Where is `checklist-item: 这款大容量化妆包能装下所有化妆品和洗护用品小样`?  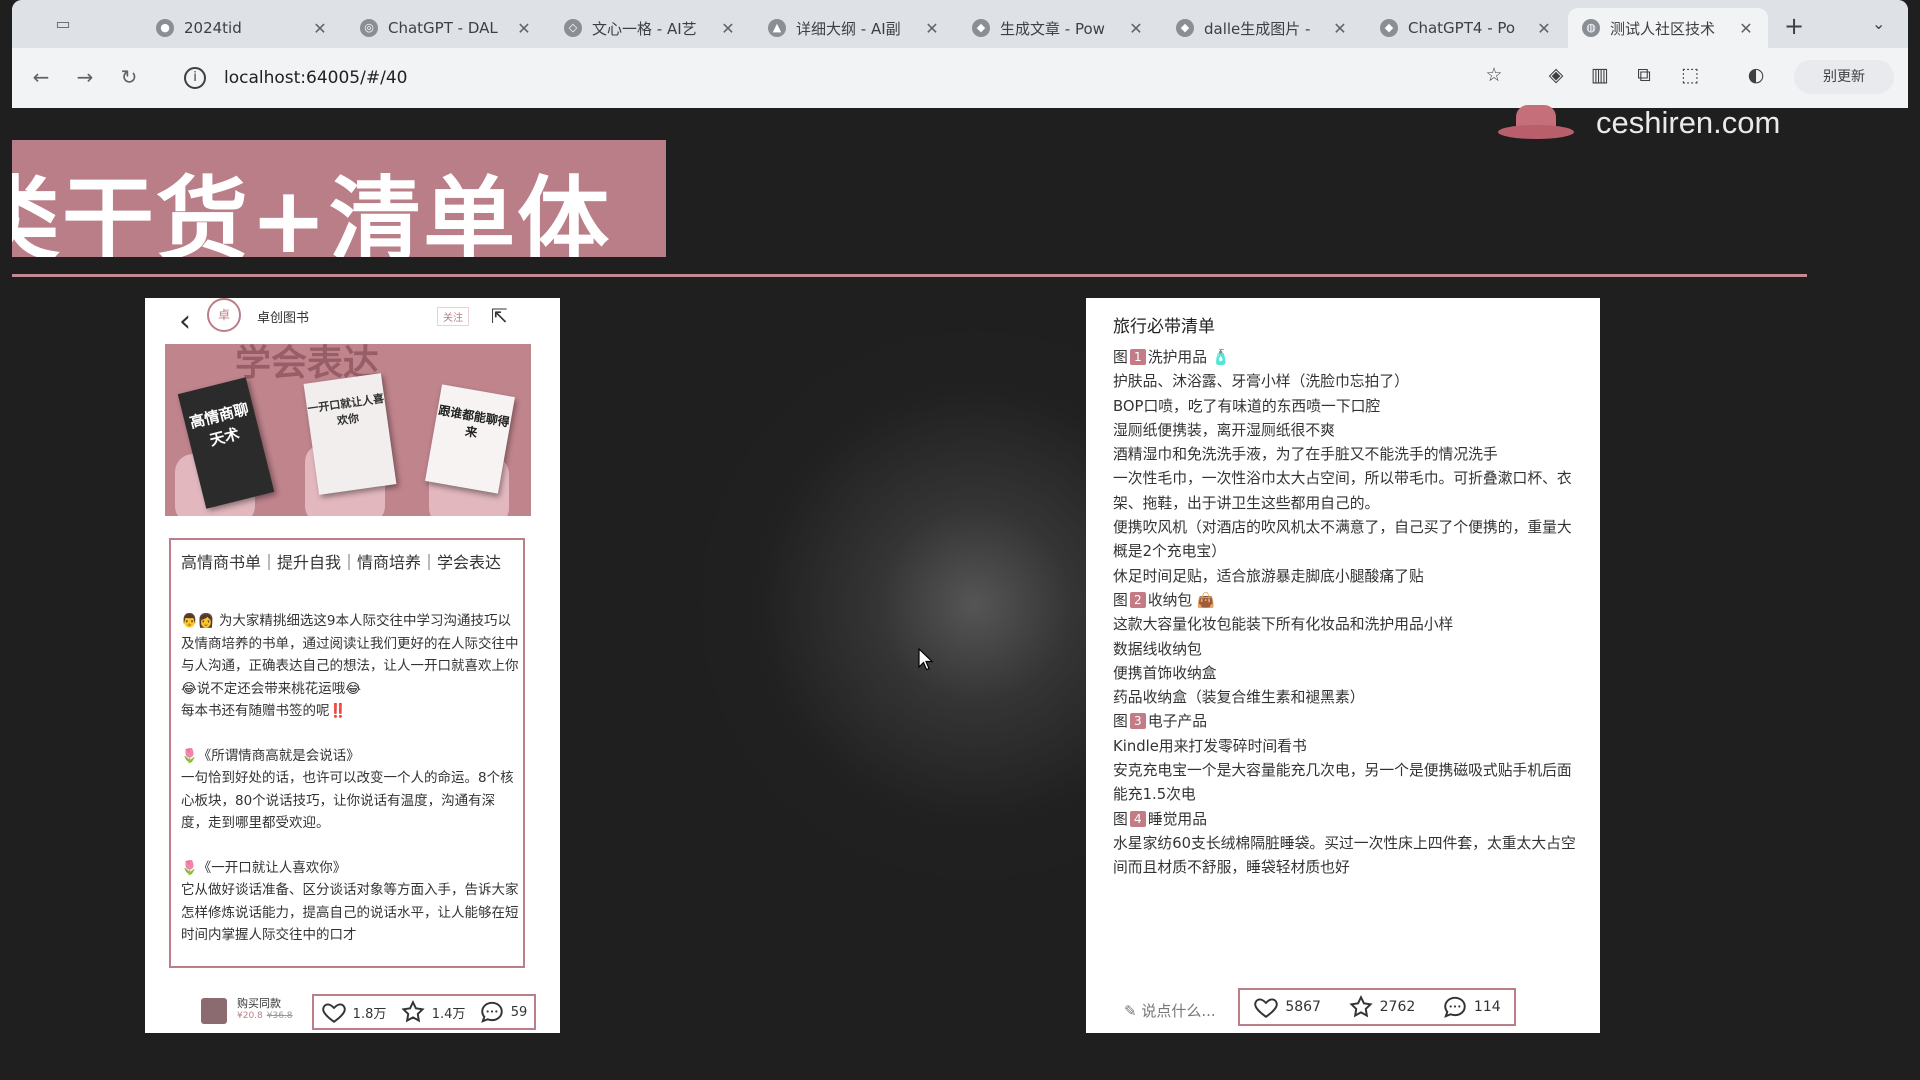 checklist-item: 这款大容量化妆包能装下所有化妆品和洗护用品小样 is located at coordinates (1348, 625).